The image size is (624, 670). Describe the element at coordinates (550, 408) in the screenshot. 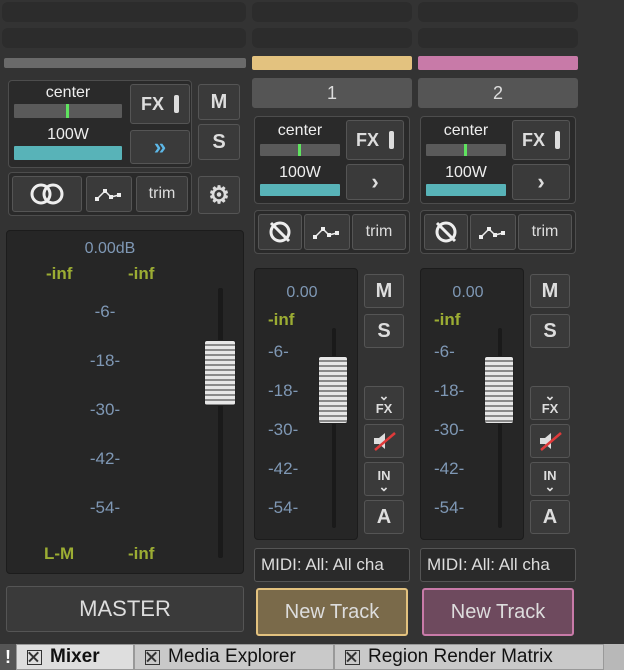

I see `track-fx-small-label: FX` at that location.